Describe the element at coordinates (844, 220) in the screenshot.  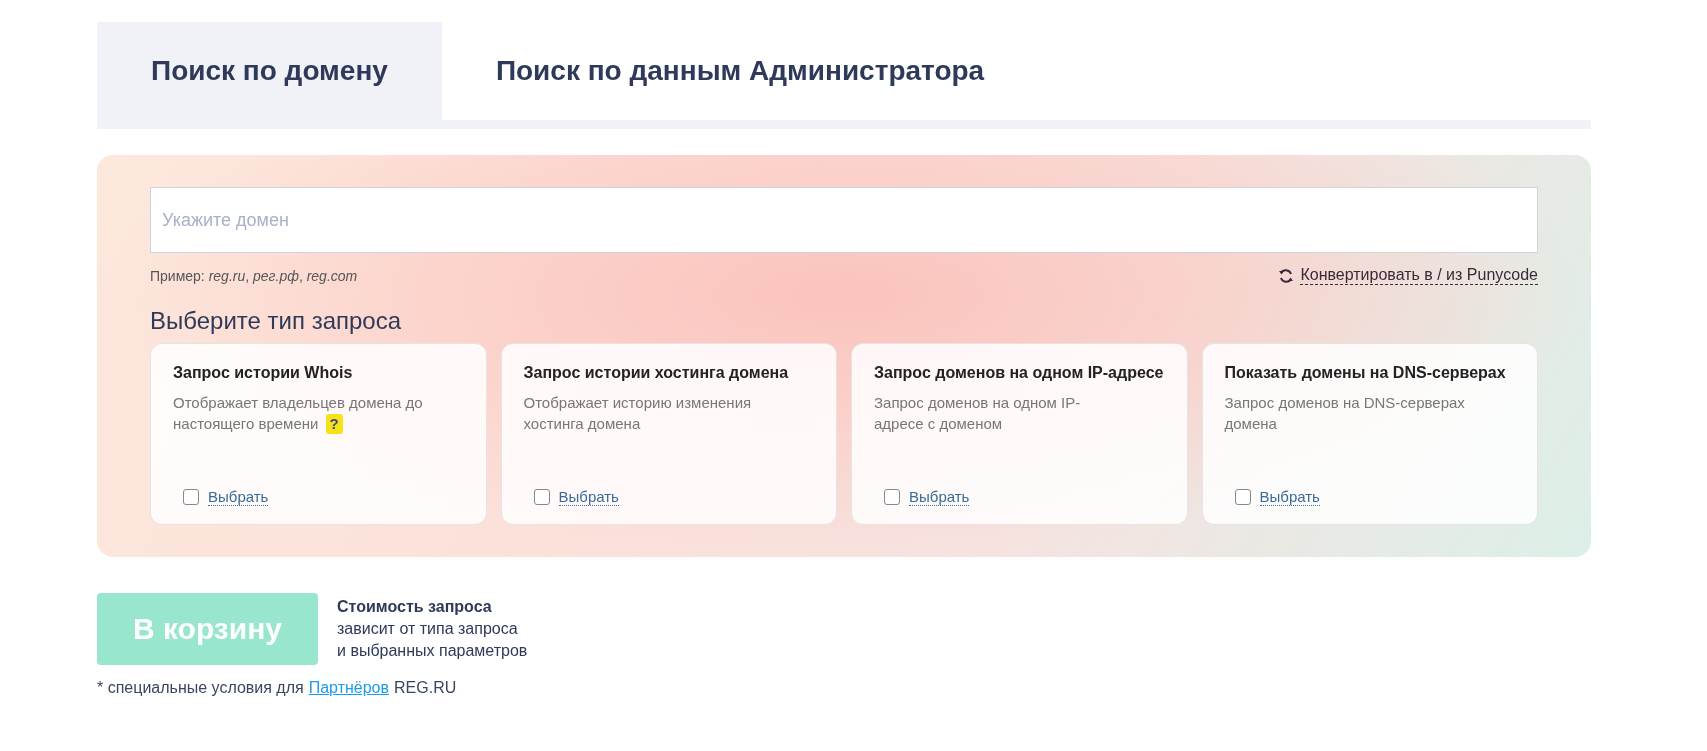
I see `domain-input-field: Укажите домен` at that location.